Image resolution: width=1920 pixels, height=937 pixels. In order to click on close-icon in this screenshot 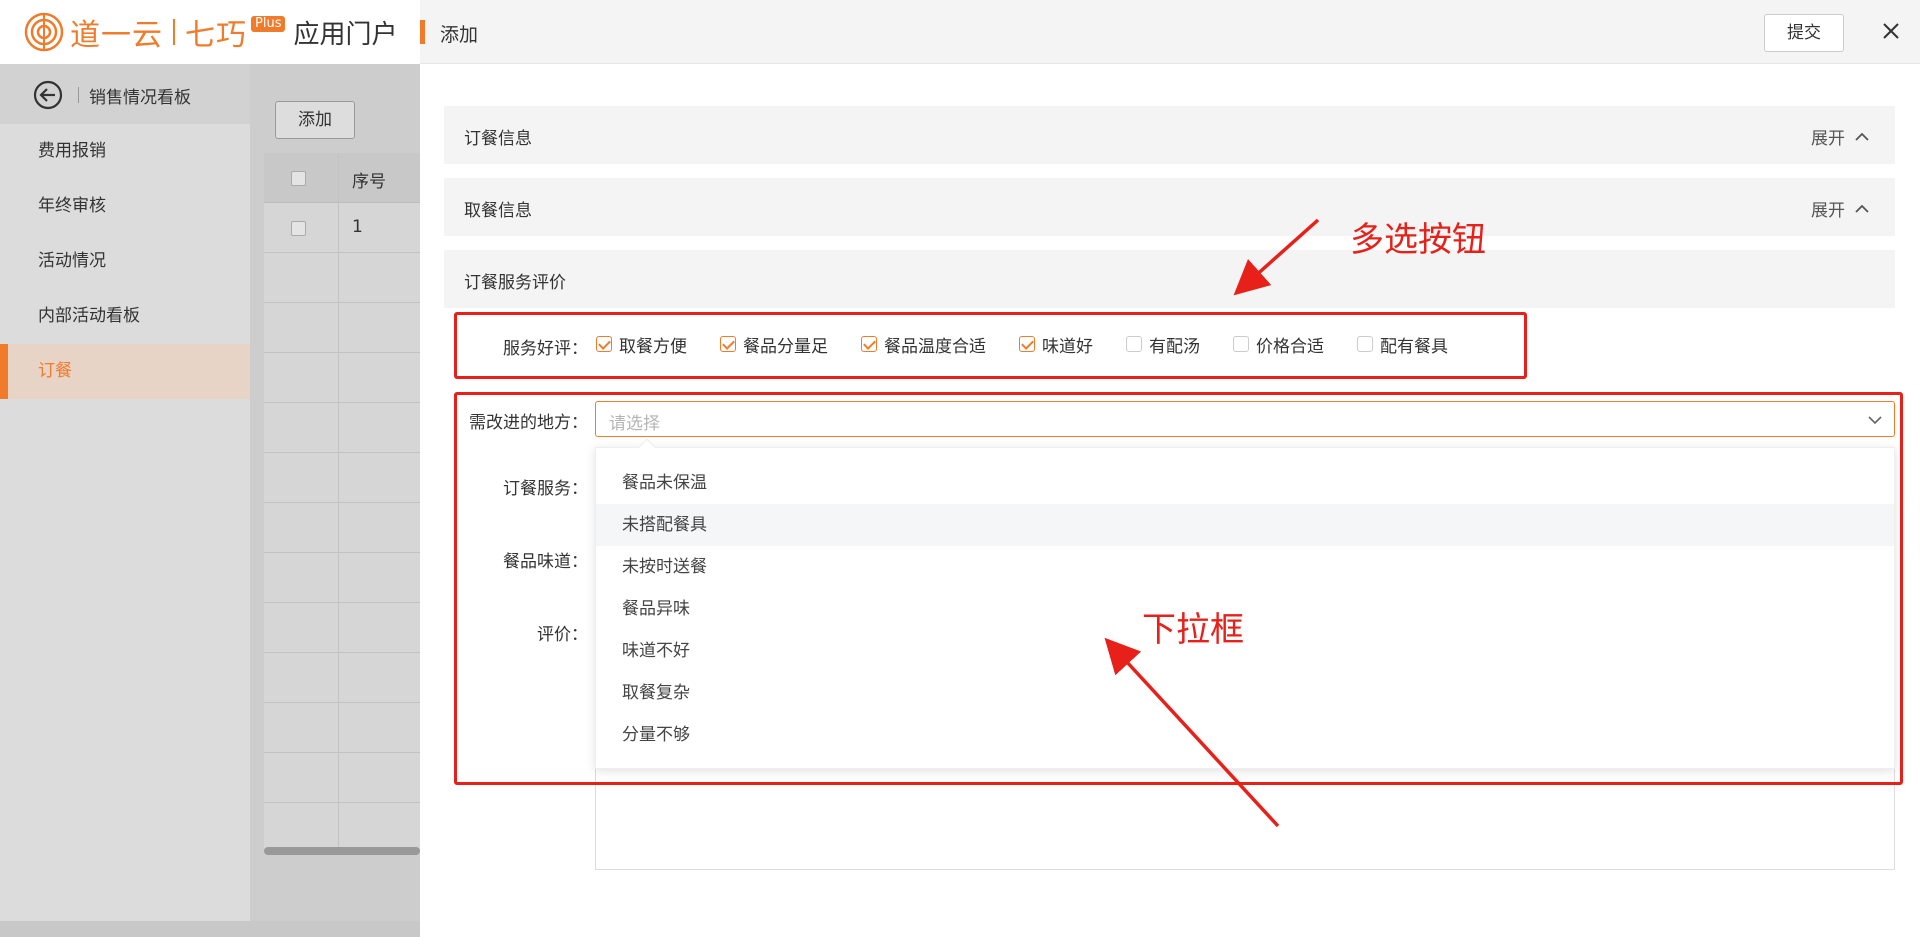, I will do `click(1891, 31)`.